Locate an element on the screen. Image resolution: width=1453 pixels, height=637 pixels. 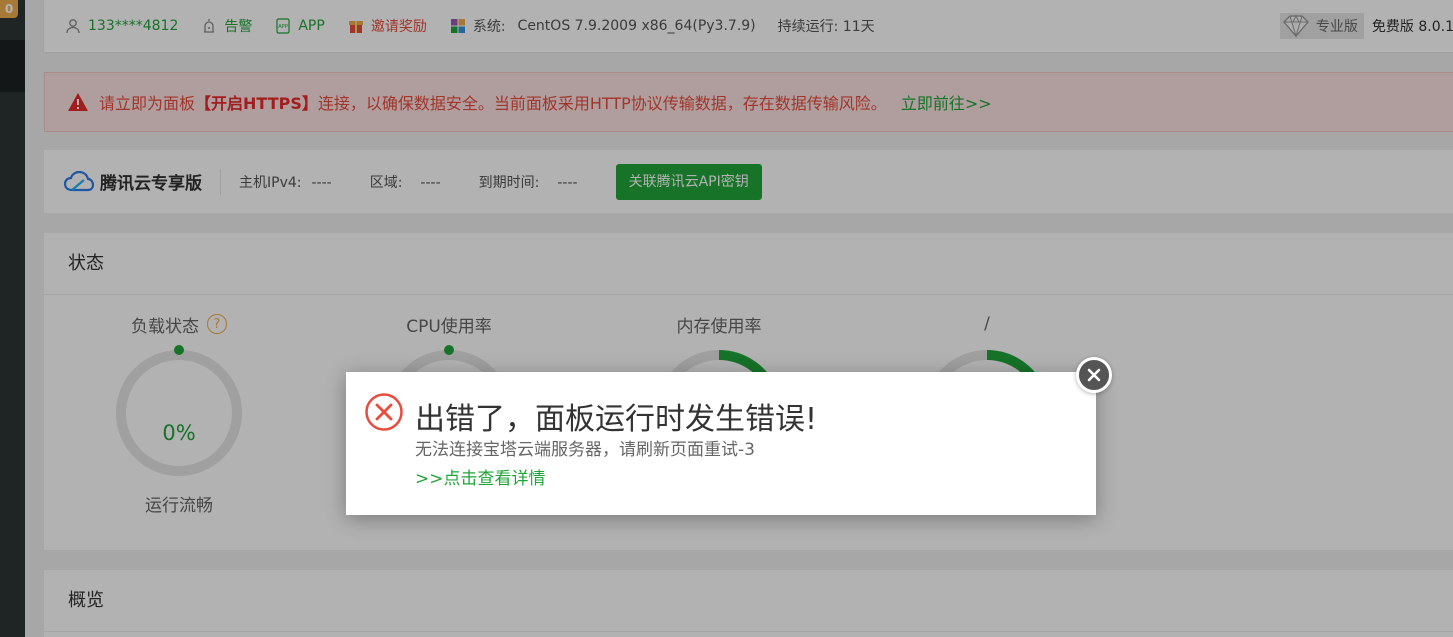
error-title: 出错了，面板运行时发生错误! is located at coordinates (616, 419).